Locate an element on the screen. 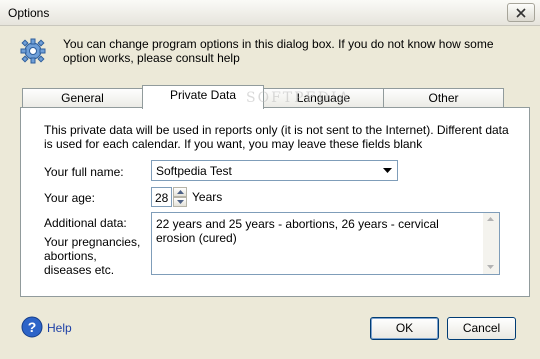 The image size is (540, 359). arrow-down-icon is located at coordinates (180, 202).